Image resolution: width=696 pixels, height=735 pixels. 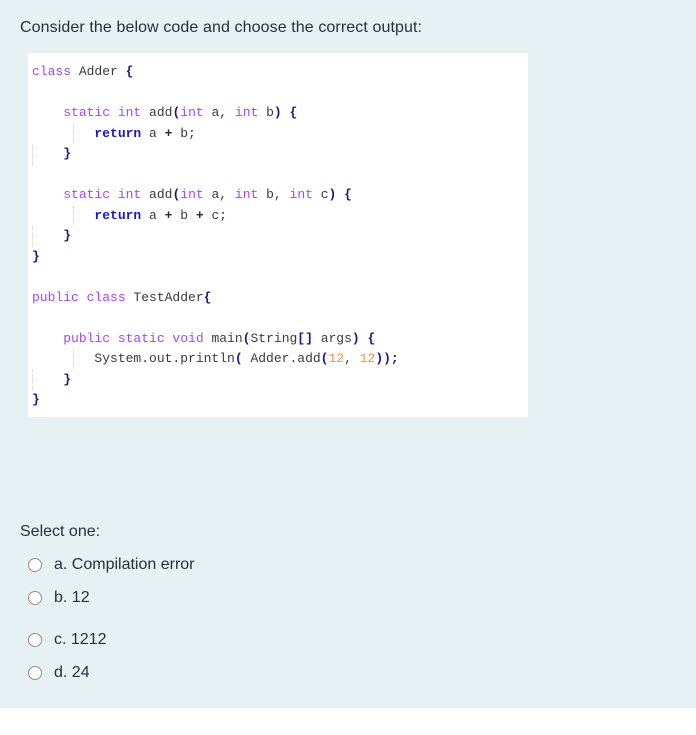 What do you see at coordinates (281, 358) in the screenshot?
I see `code-token: Adder.add` at bounding box center [281, 358].